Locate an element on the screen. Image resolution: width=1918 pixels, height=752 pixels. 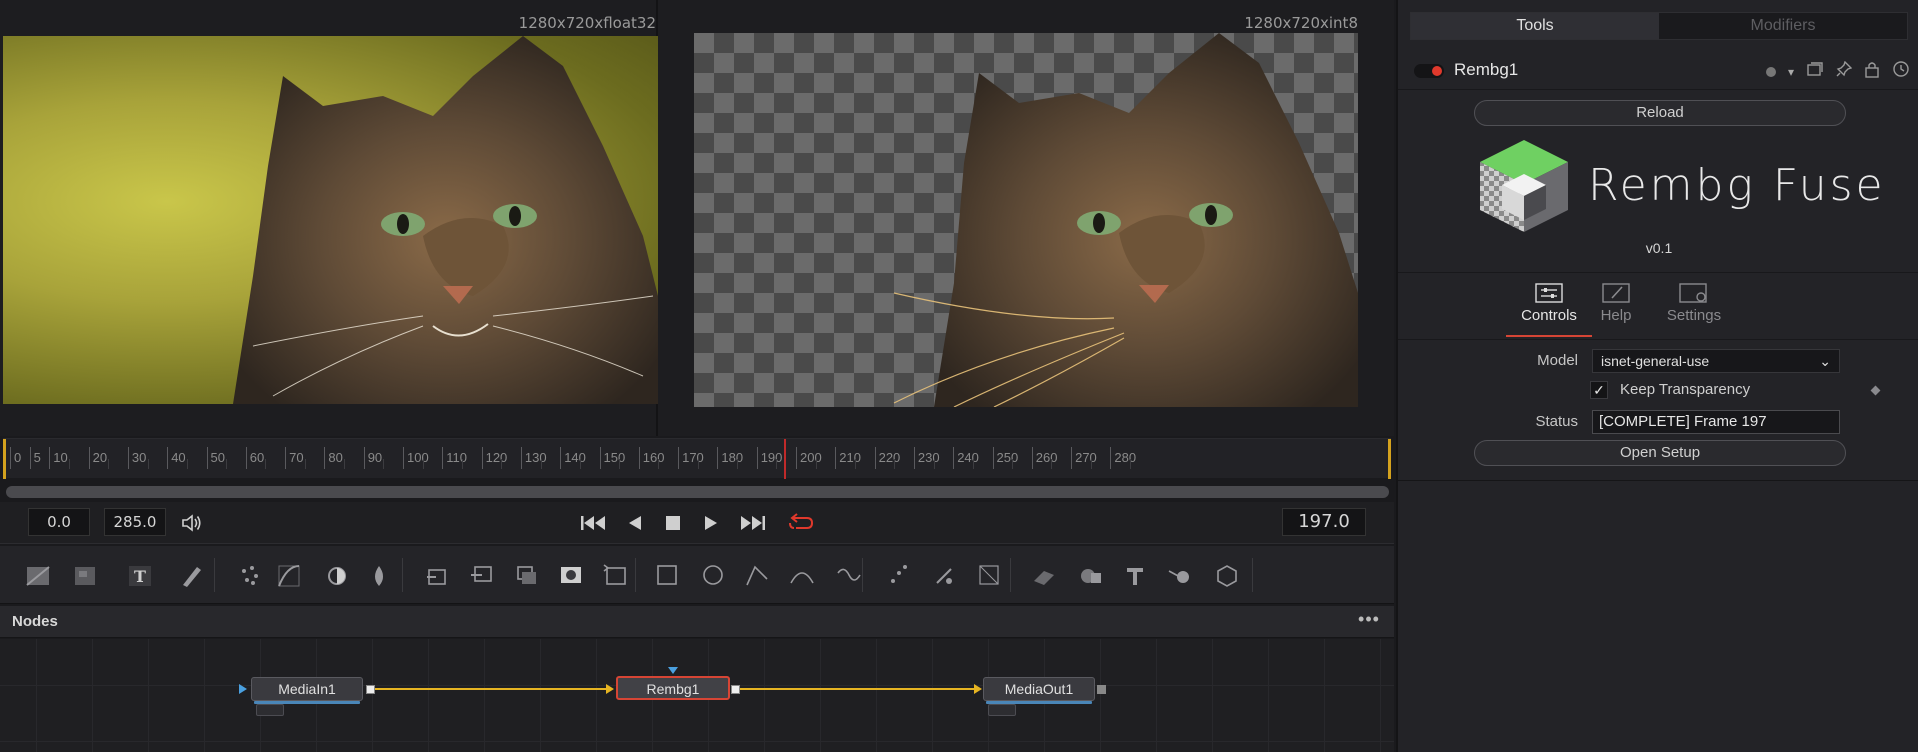
fast-noise-tool-icon is located at coordinates (85, 575).